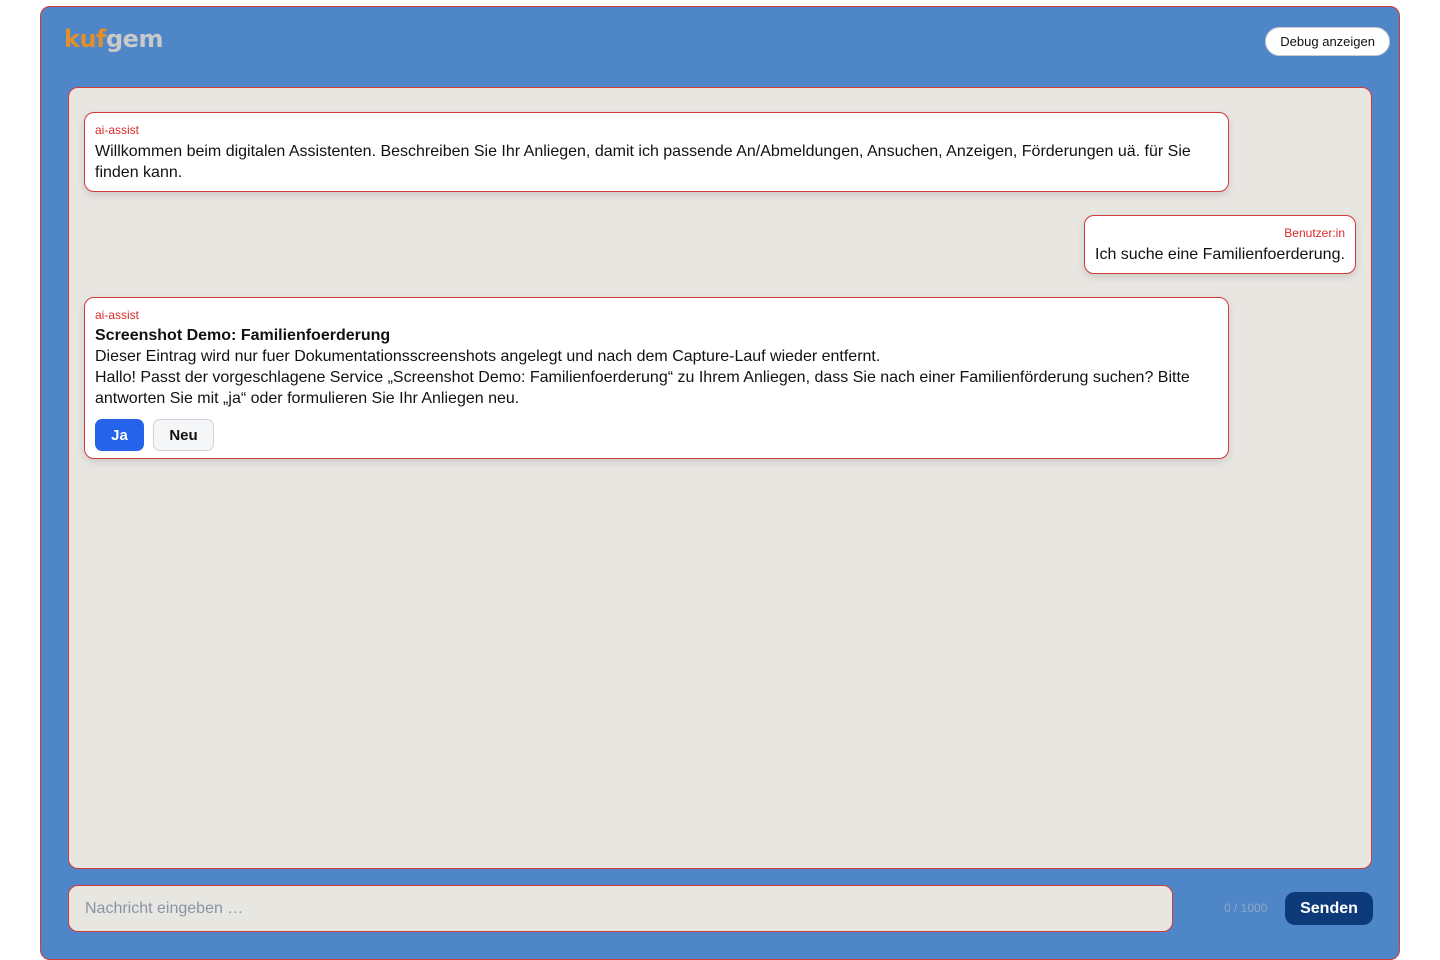  I want to click on character-counter: 0 / 1000, so click(1246, 908).